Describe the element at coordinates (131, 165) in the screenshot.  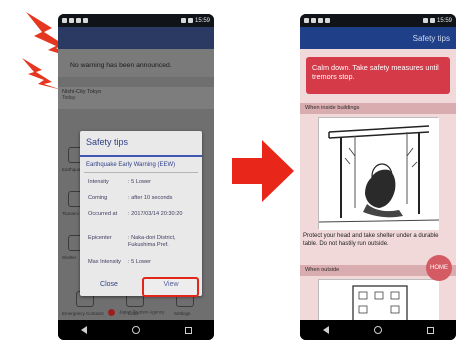
I see `dialog-subtitle: Earthquake Early Warning (EEW)` at that location.